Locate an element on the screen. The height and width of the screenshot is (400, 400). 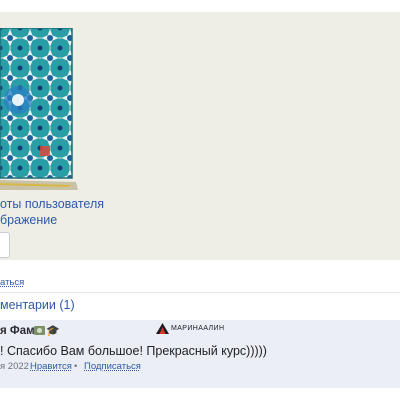
comment-subscribe-link: Подписаться is located at coordinates (112, 366).